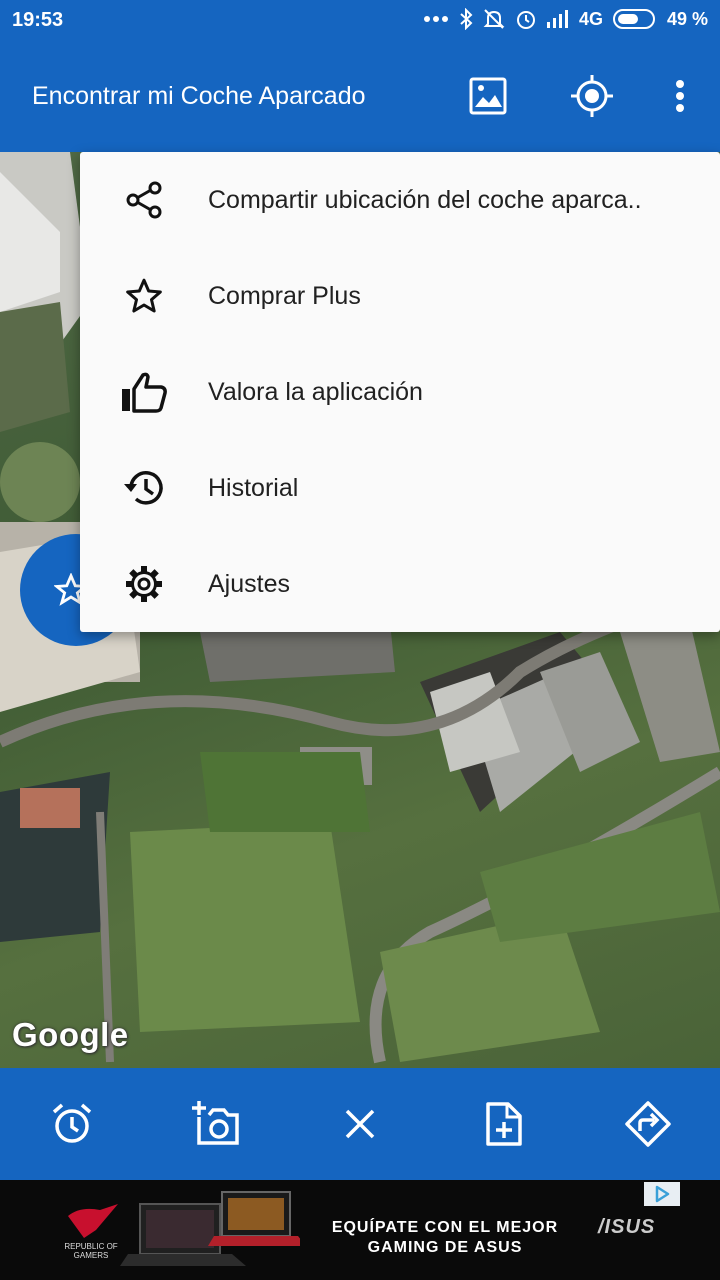 The width and height of the screenshot is (720, 1280). I want to click on menu-label-share: Compartir ubicación del coche aparca.., so click(425, 199).